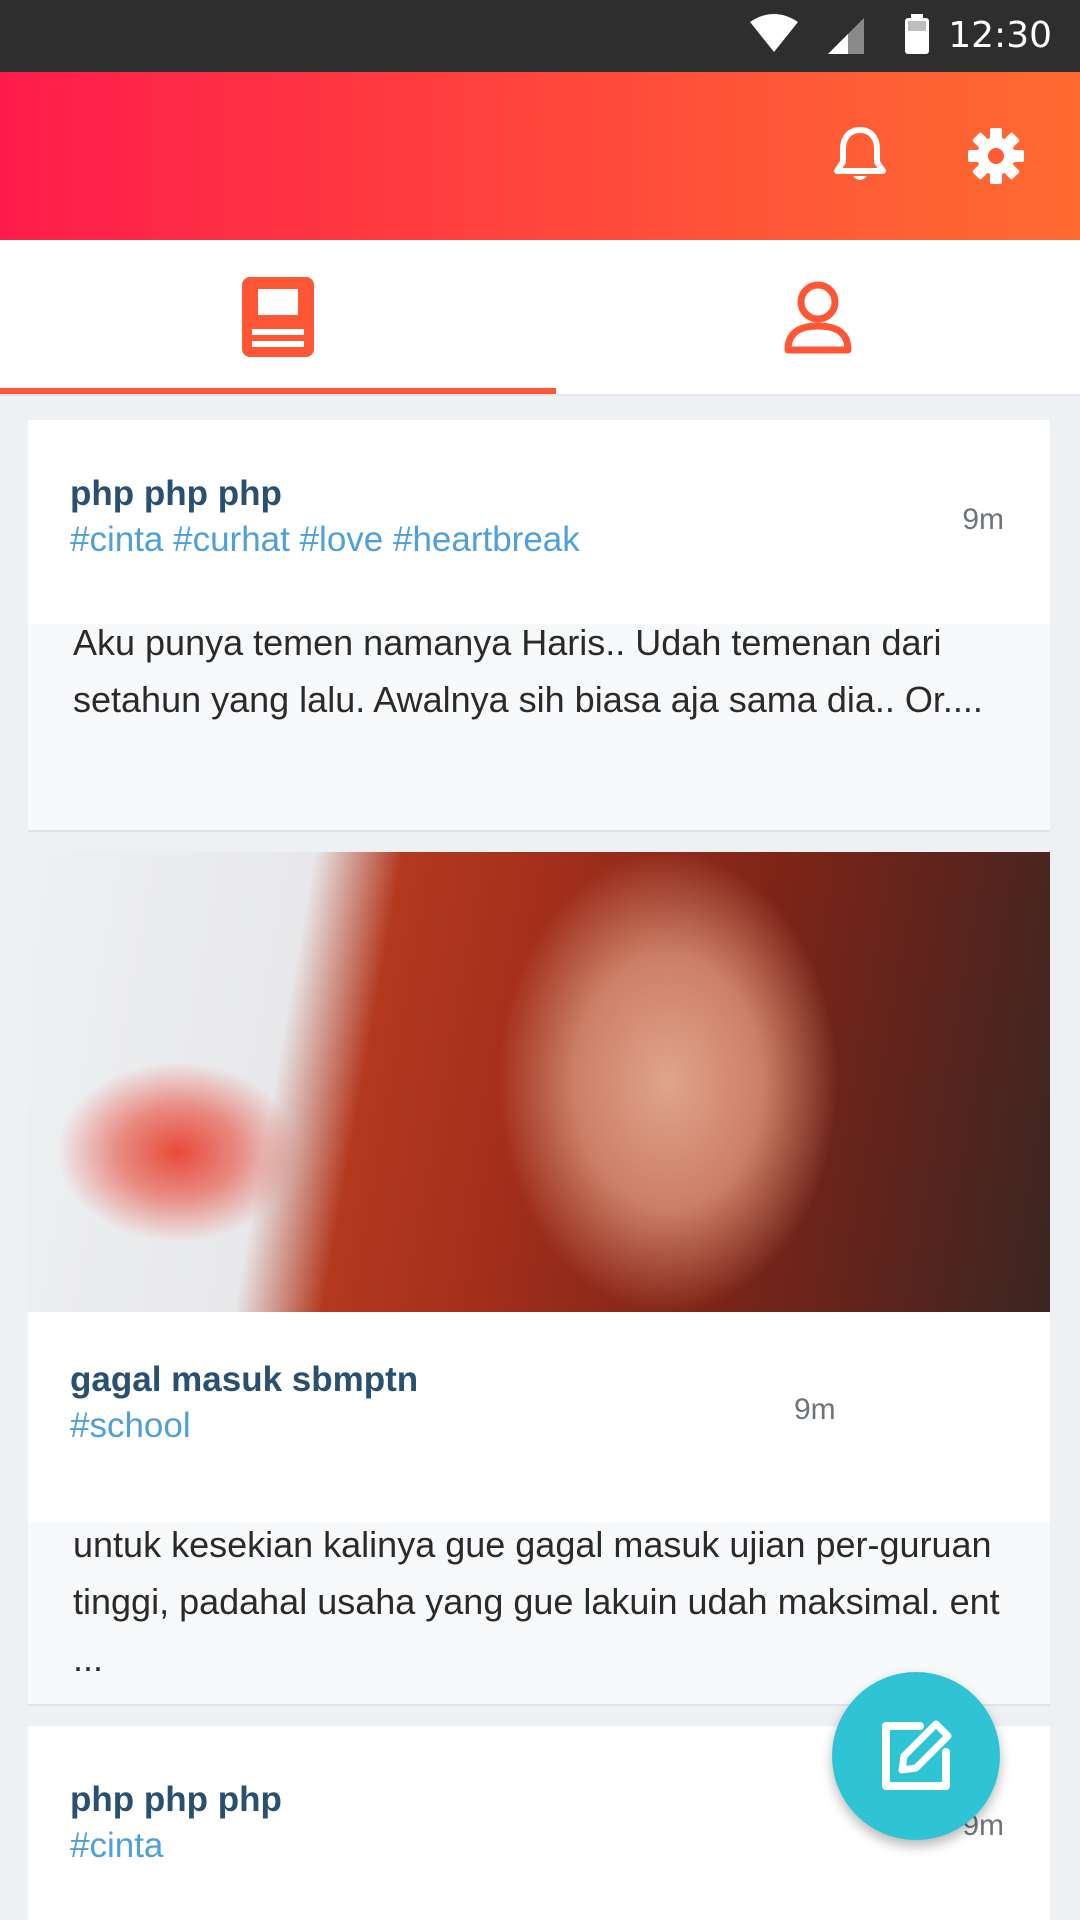 The height and width of the screenshot is (1920, 1080). I want to click on gear-icon, so click(996, 156).